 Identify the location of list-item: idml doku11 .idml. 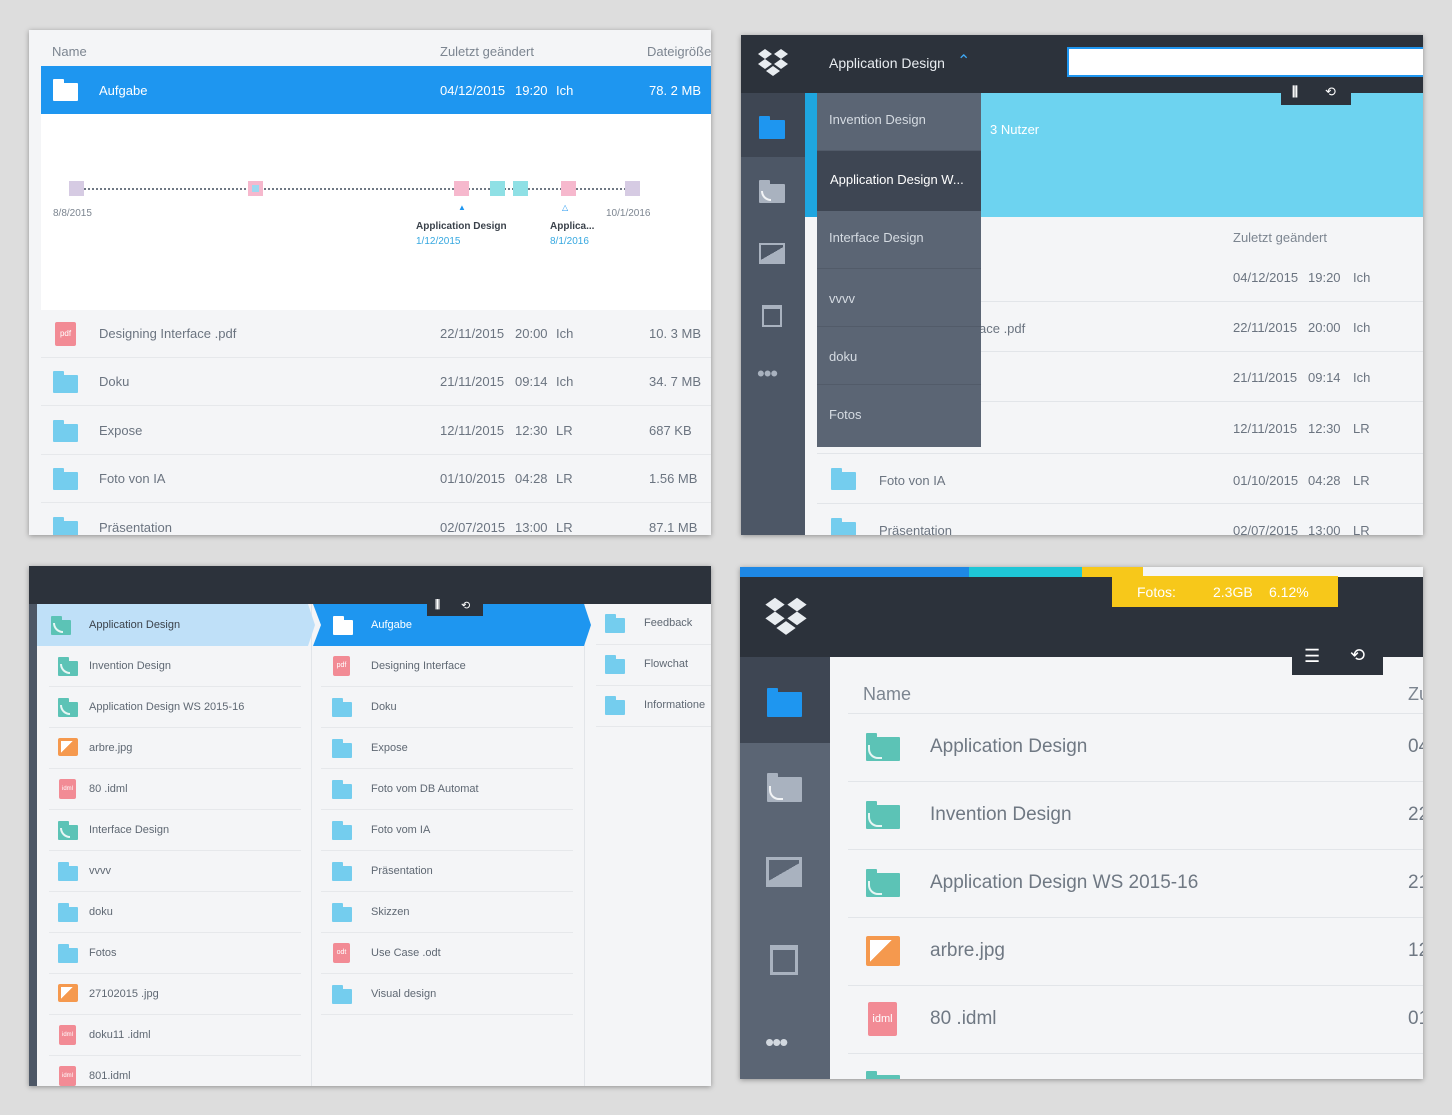
(175, 1035).